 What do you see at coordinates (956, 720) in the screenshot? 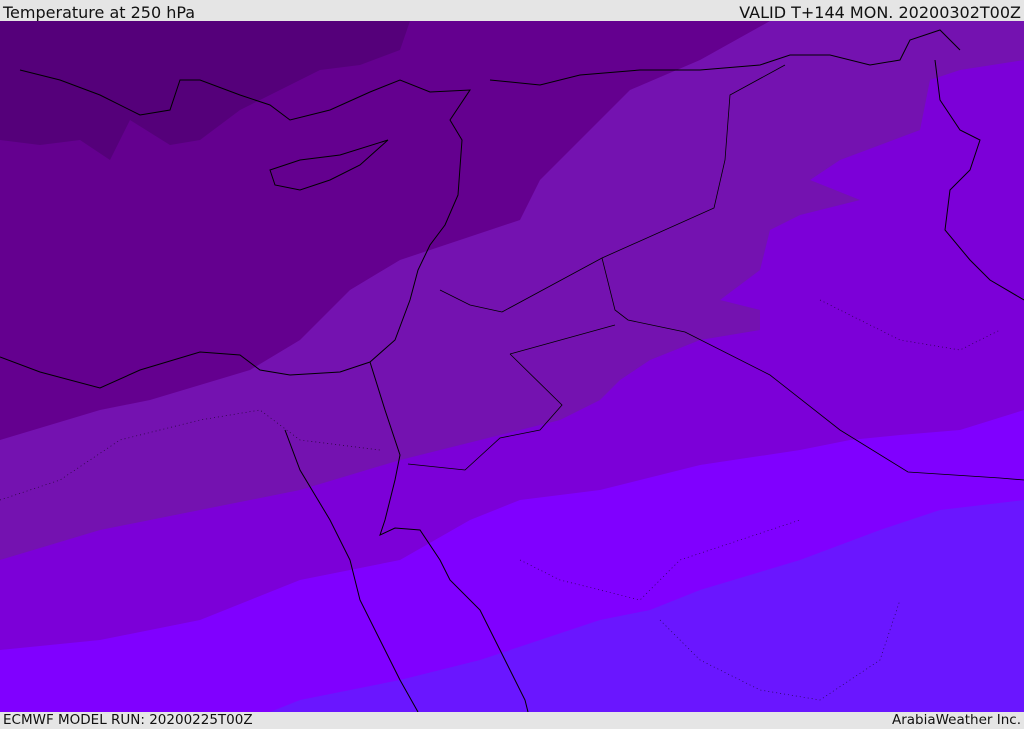
I see `credit: ArabiaWeather Inc.` at bounding box center [956, 720].